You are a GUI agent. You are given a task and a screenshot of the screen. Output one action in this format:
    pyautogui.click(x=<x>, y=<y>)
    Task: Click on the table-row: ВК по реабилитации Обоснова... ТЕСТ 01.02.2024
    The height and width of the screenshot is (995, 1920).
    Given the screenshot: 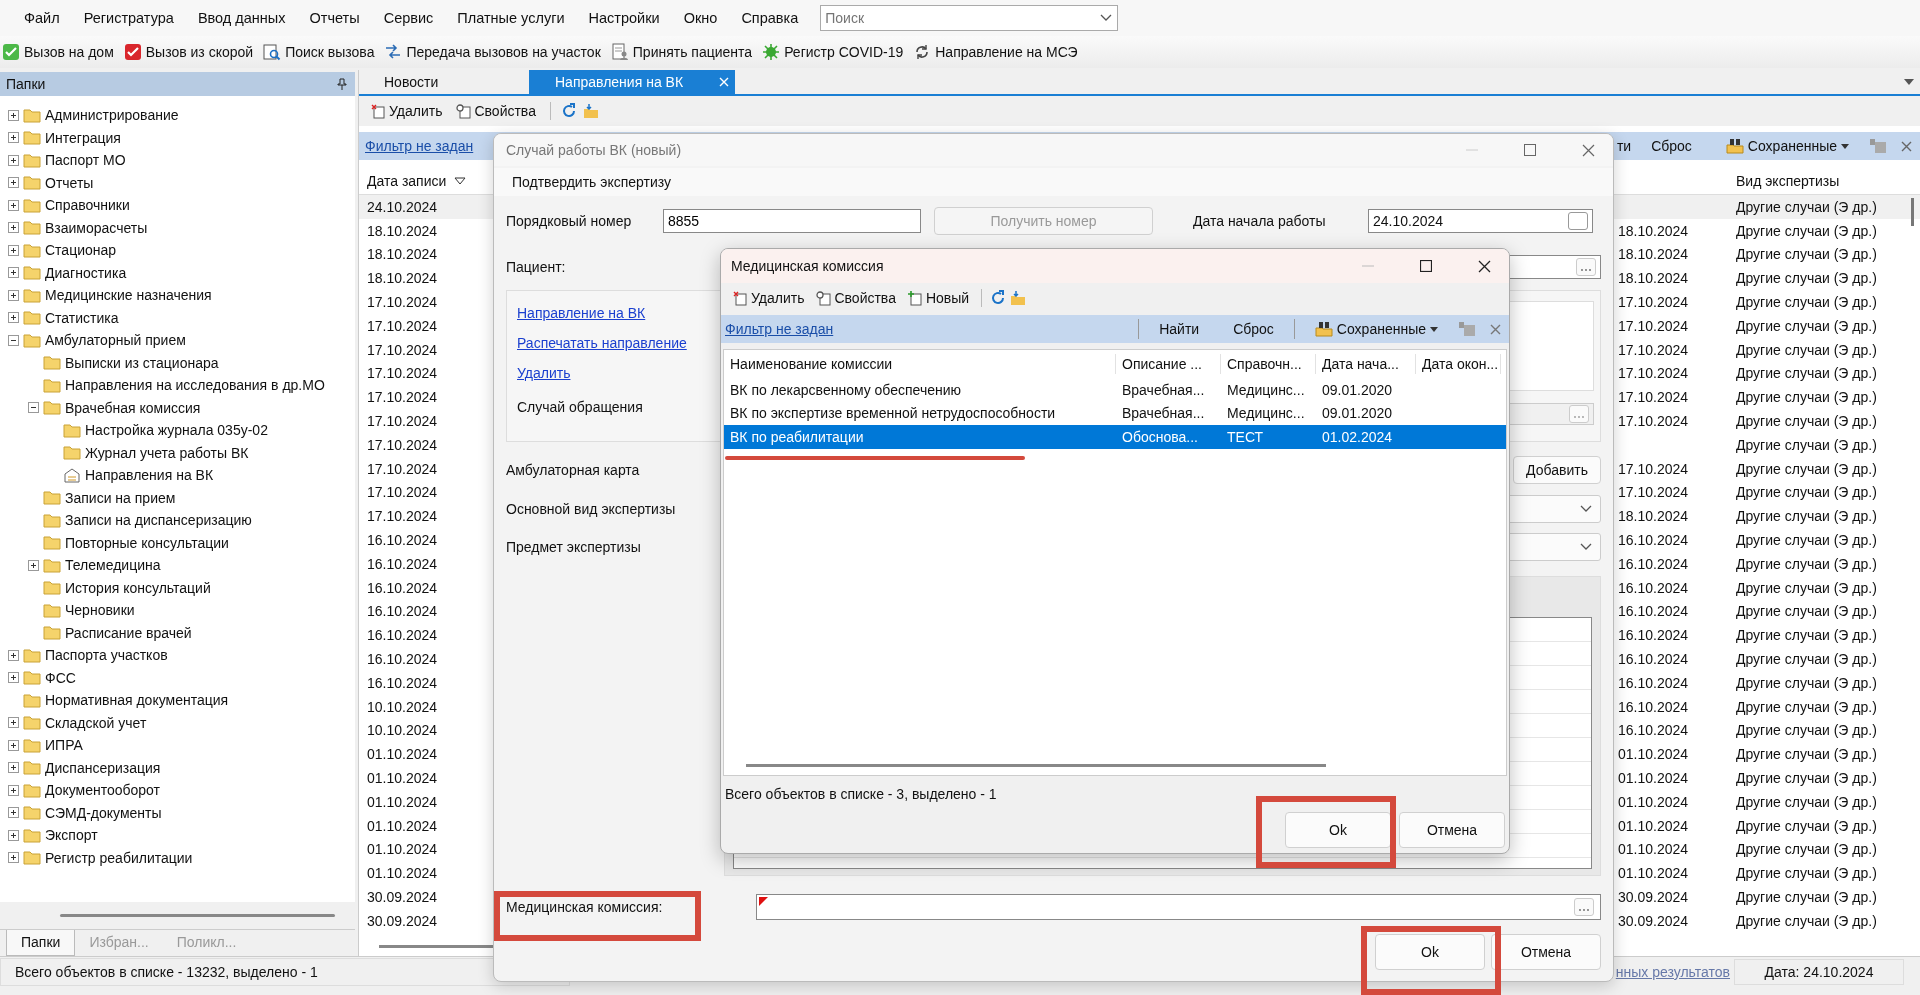 What is the action you would take?
    pyautogui.click(x=1115, y=437)
    